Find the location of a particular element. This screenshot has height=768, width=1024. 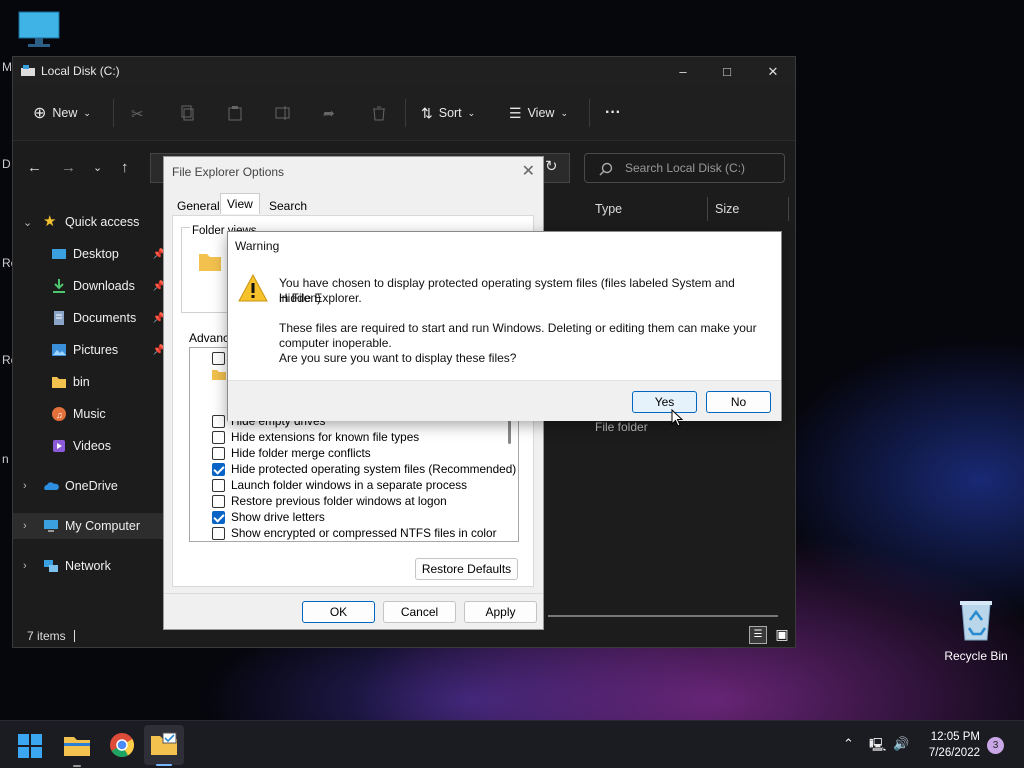

active-app-highlight is located at coordinates (164, 745).